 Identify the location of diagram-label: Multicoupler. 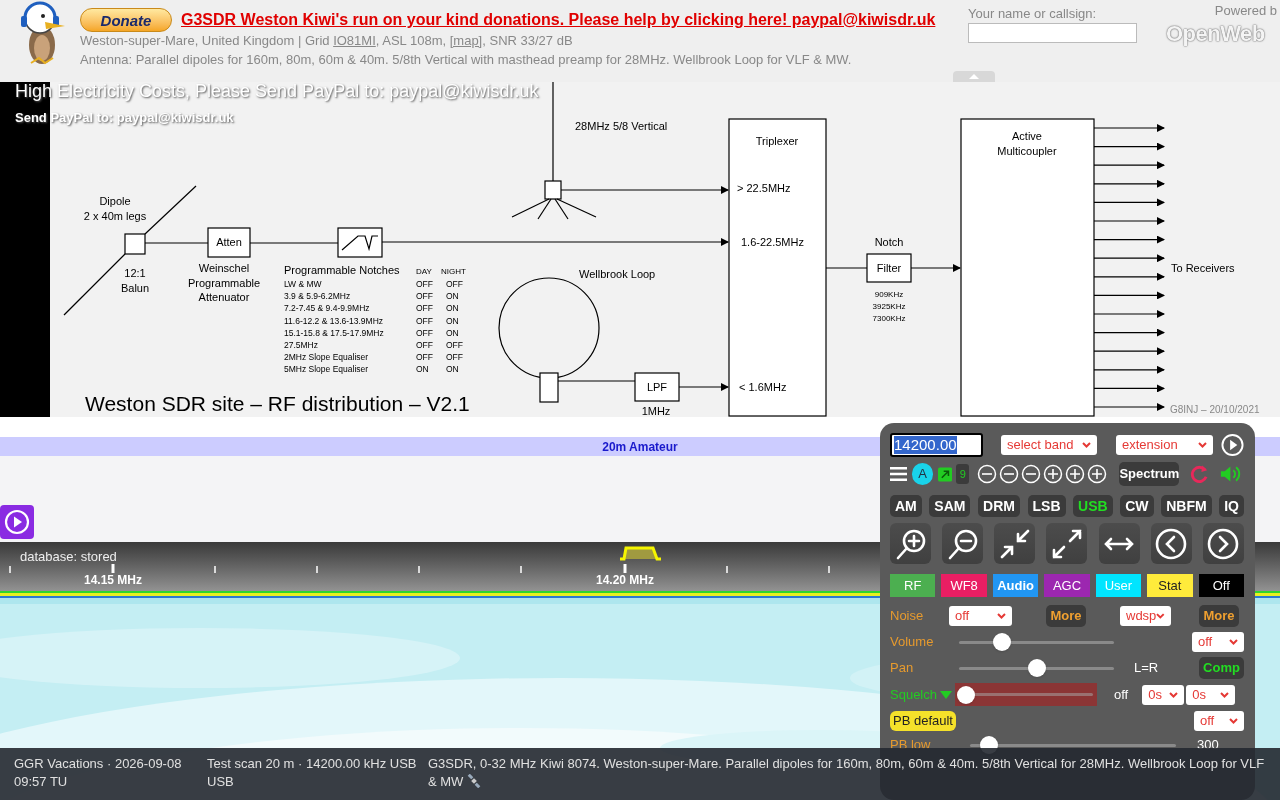
(1027, 151).